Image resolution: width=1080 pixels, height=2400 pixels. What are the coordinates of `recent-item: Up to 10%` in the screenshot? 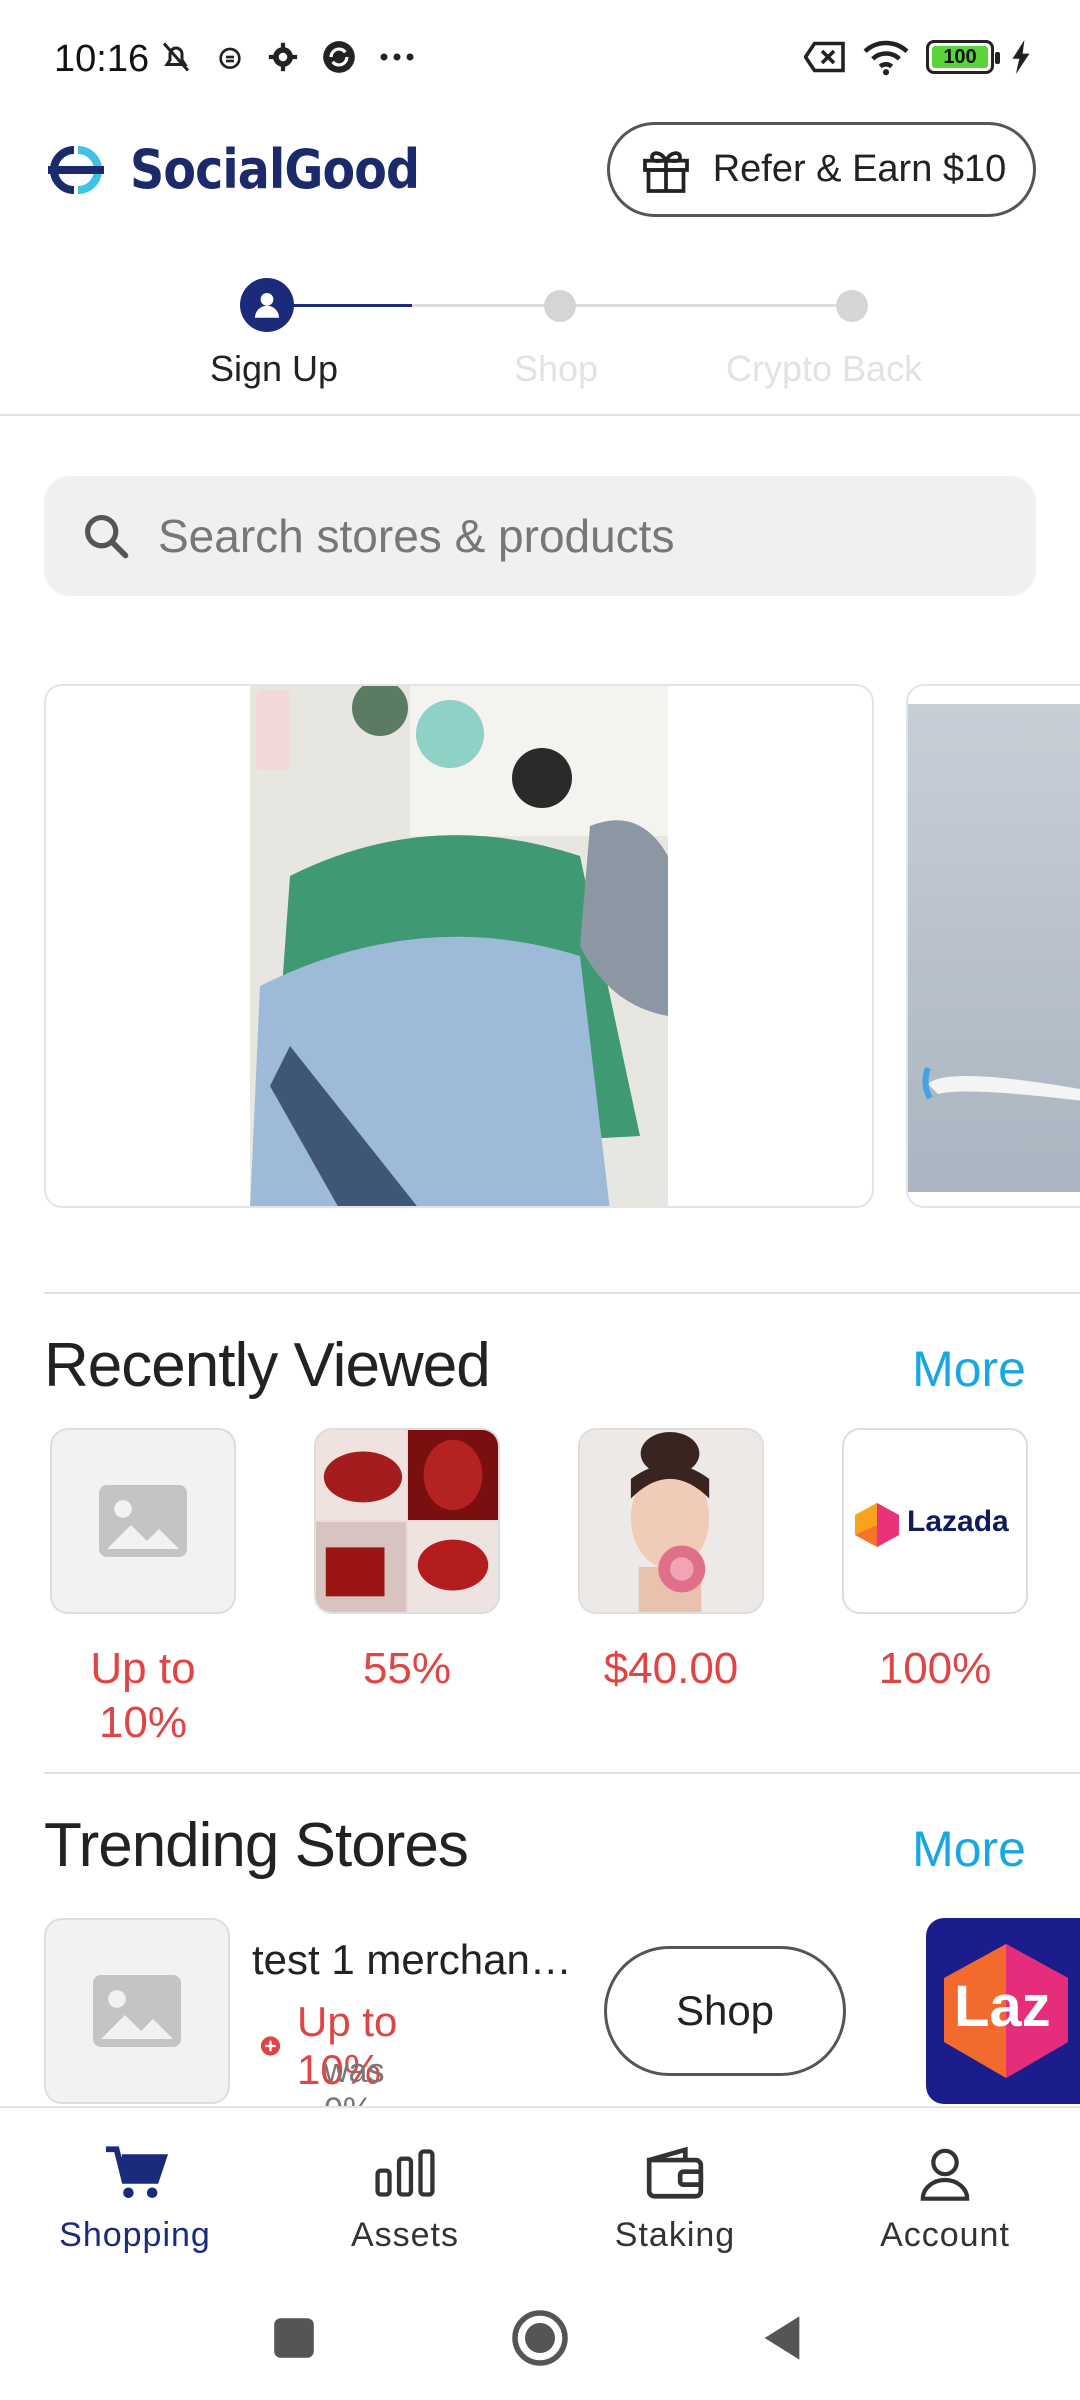 It's located at (143, 1589).